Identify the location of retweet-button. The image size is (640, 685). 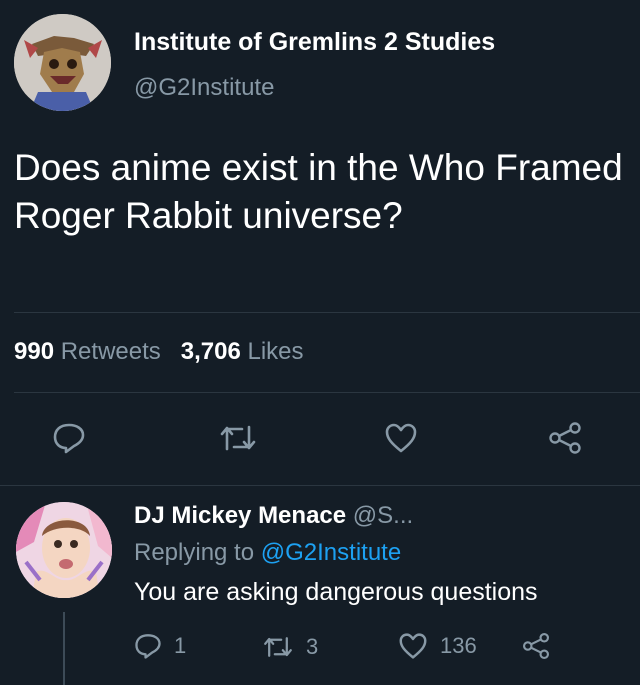
(238, 438).